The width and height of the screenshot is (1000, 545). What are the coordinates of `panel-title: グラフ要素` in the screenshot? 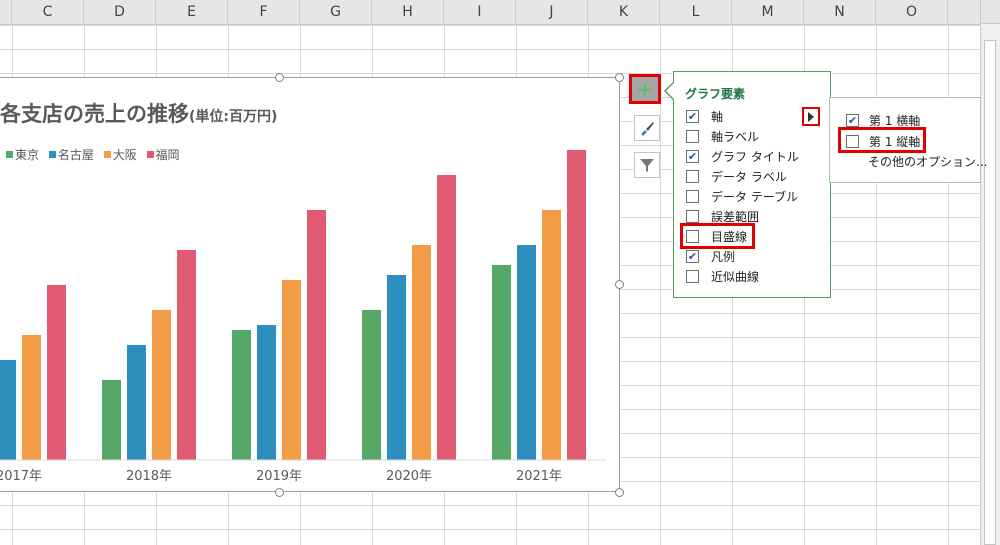 It's located at (715, 94).